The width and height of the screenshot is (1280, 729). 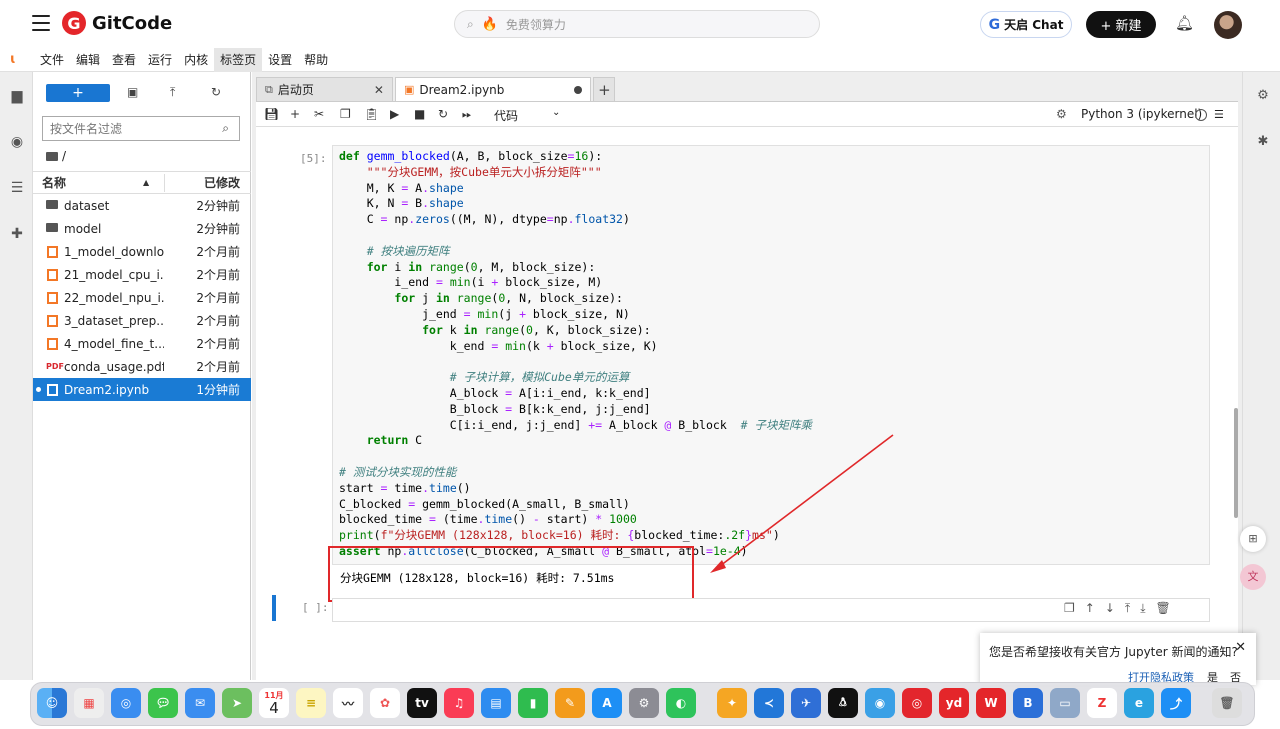 I want to click on wechat-icon: ◐, so click(x=681, y=703).